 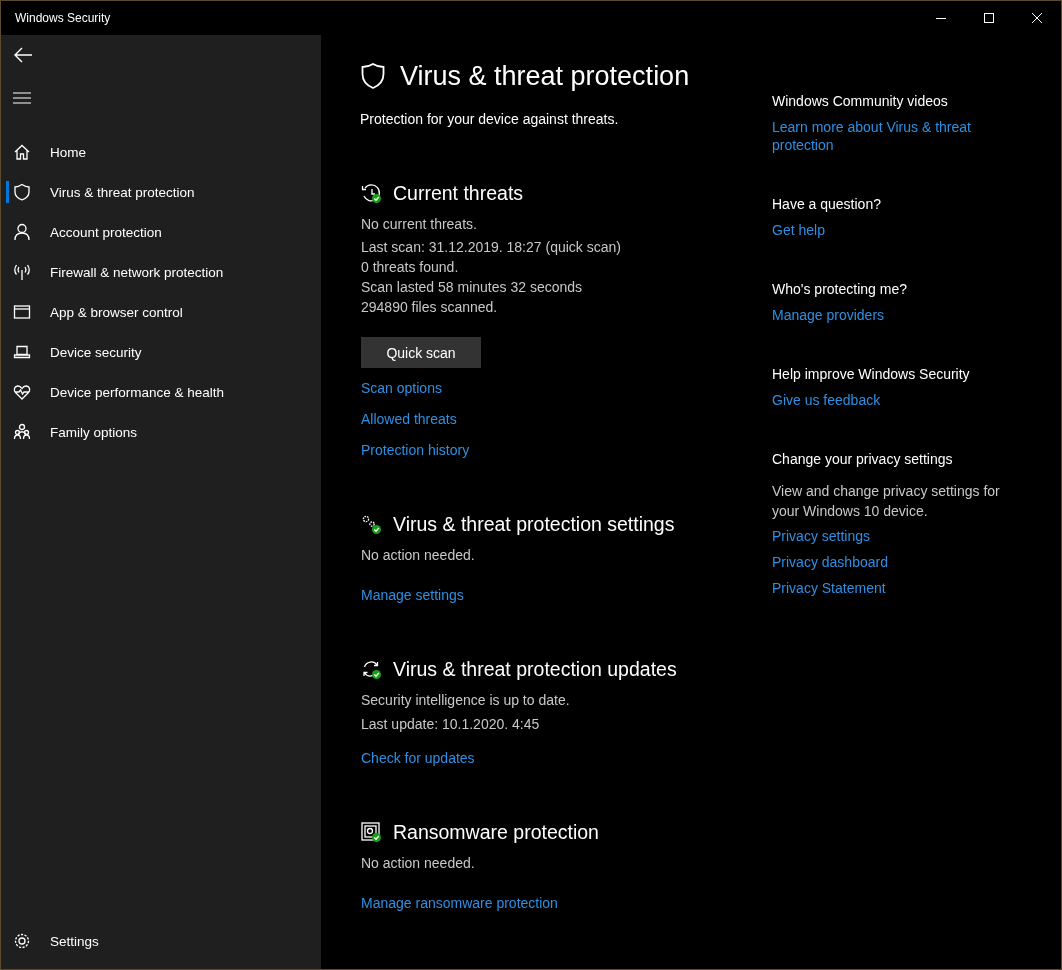 What do you see at coordinates (23, 55) in the screenshot?
I see `back-arrow-icon` at bounding box center [23, 55].